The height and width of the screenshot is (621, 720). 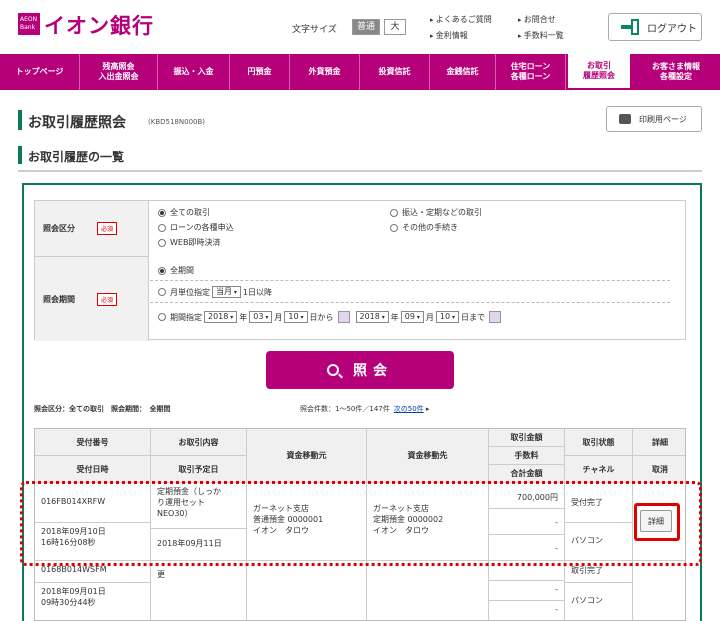 I want to click on nav-transfer: 振込・入金, so click(x=194, y=72).